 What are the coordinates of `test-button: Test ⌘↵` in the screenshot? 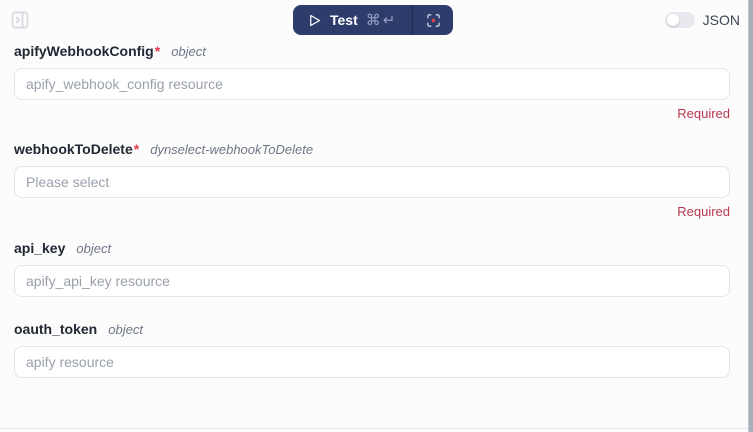 It's located at (352, 20).